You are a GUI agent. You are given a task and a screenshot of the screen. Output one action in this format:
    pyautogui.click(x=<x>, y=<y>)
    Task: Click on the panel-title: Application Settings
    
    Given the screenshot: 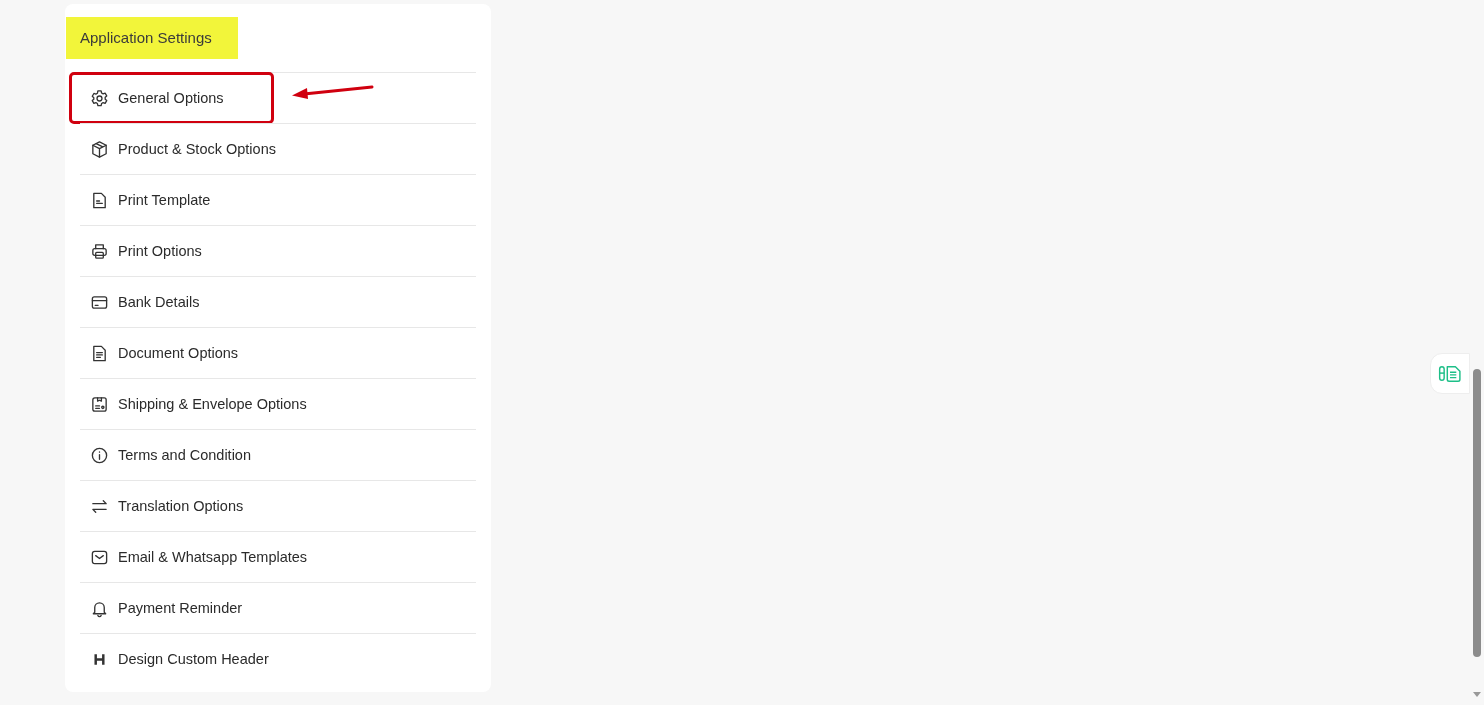 What is the action you would take?
    pyautogui.click(x=152, y=38)
    